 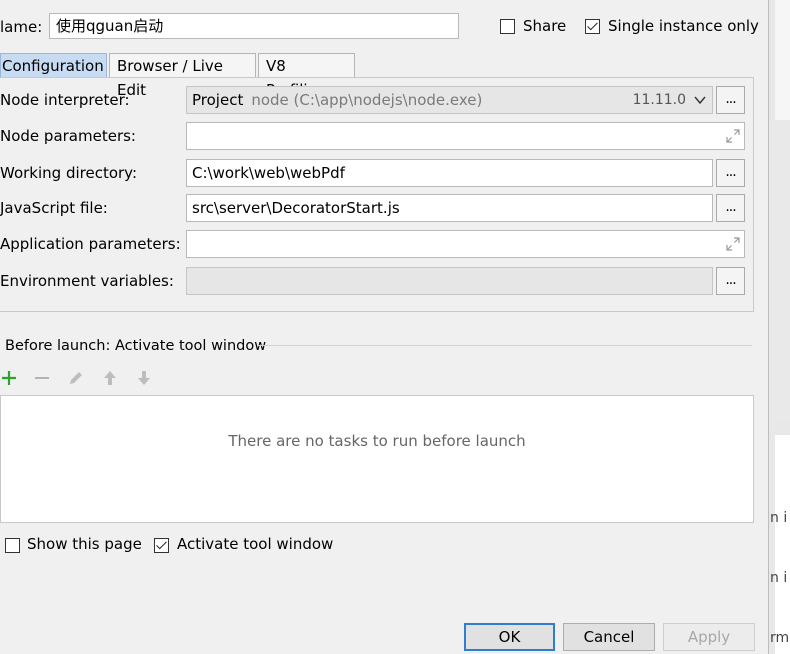 What do you see at coordinates (609, 637) in the screenshot?
I see `cancel-button: Cancel` at bounding box center [609, 637].